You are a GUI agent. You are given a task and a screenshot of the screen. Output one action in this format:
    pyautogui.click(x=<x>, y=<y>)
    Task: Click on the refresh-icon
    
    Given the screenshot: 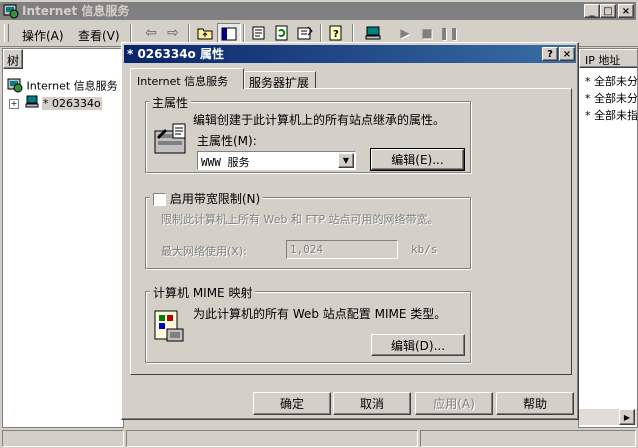 What is the action you would take?
    pyautogui.click(x=282, y=33)
    